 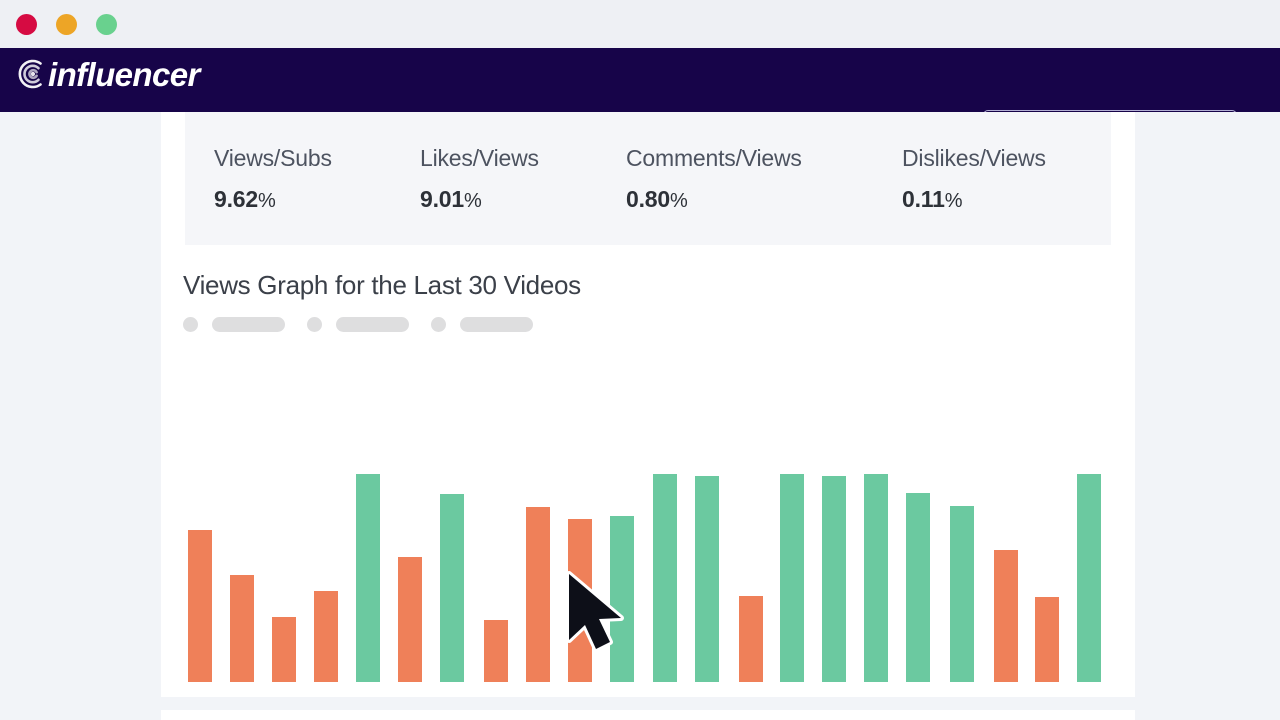 I want to click on chart-legend-skeleton, so click(x=369, y=324).